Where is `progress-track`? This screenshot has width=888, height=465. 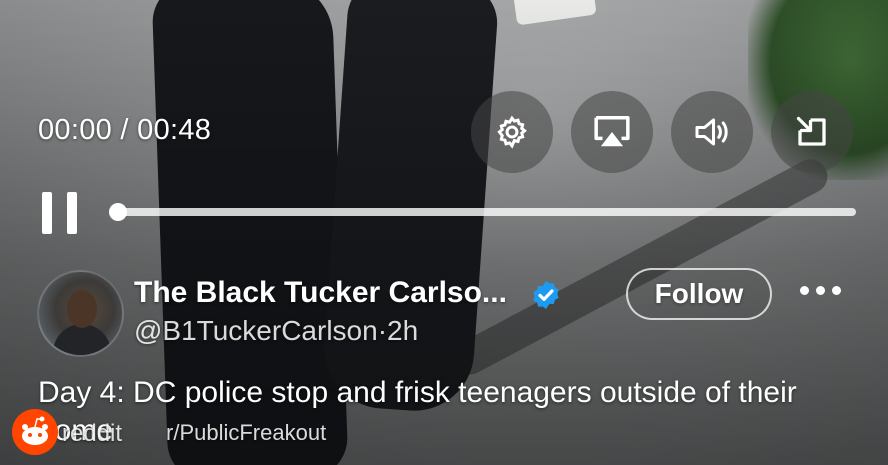 progress-track is located at coordinates (487, 212).